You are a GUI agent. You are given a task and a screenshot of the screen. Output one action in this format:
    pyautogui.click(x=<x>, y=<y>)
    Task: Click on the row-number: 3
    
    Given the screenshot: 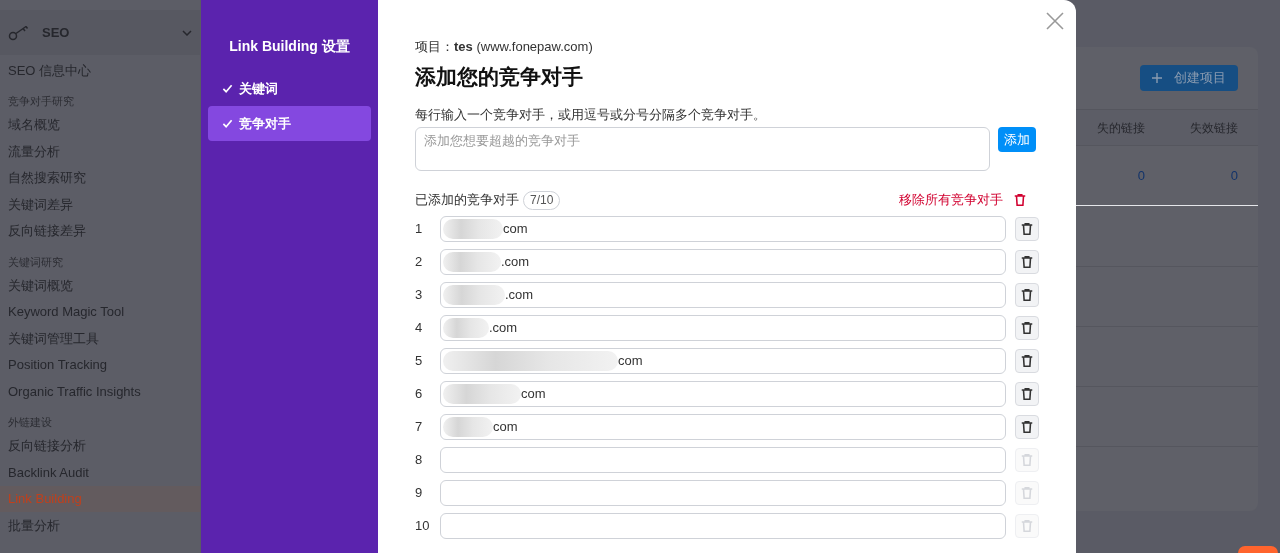 What is the action you would take?
    pyautogui.click(x=419, y=295)
    